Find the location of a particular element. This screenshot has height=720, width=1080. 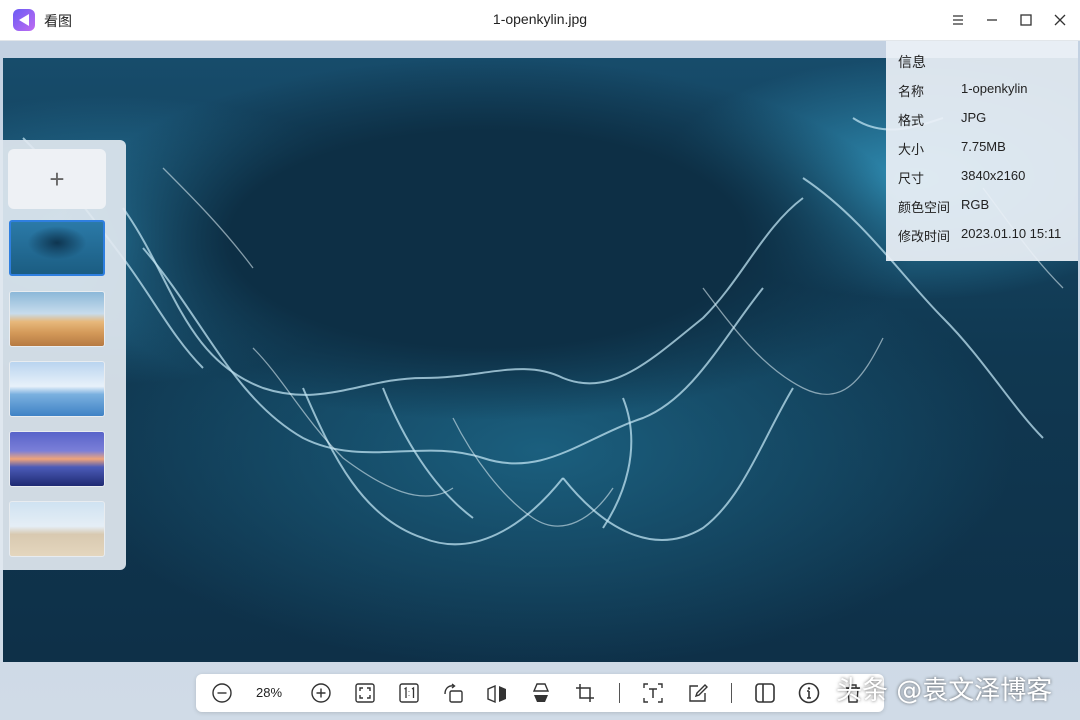

flip-vertical-icon is located at coordinates (541, 692).